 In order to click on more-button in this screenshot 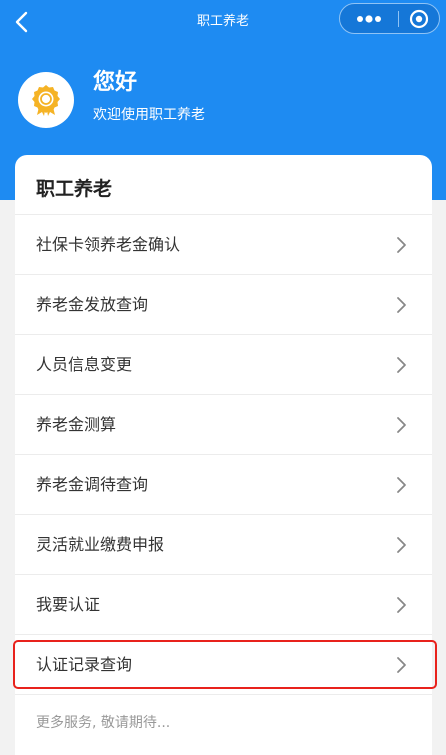, I will do `click(369, 18)`.